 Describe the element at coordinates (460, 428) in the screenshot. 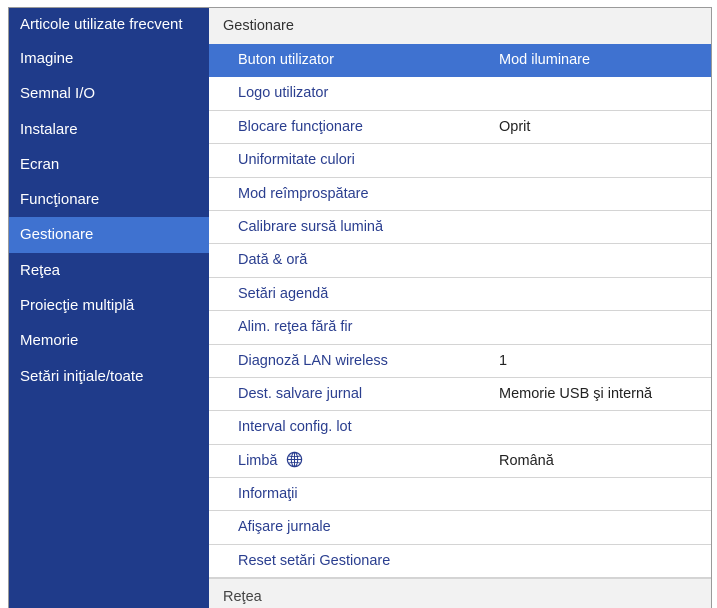

I see `menu-row-batch-setup-range: Interval config. lot` at that location.